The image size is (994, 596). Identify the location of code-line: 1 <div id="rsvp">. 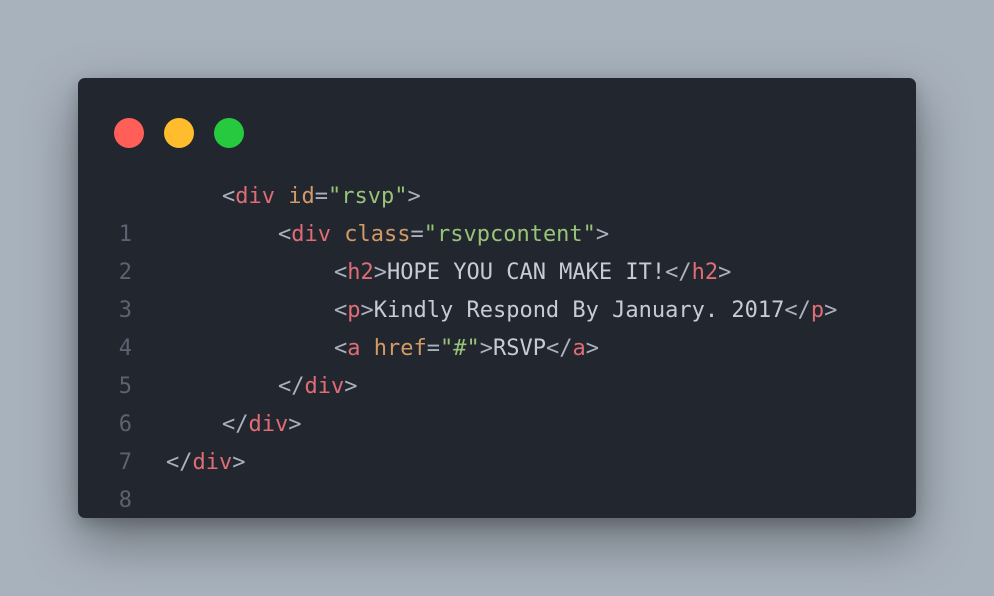
(497, 212).